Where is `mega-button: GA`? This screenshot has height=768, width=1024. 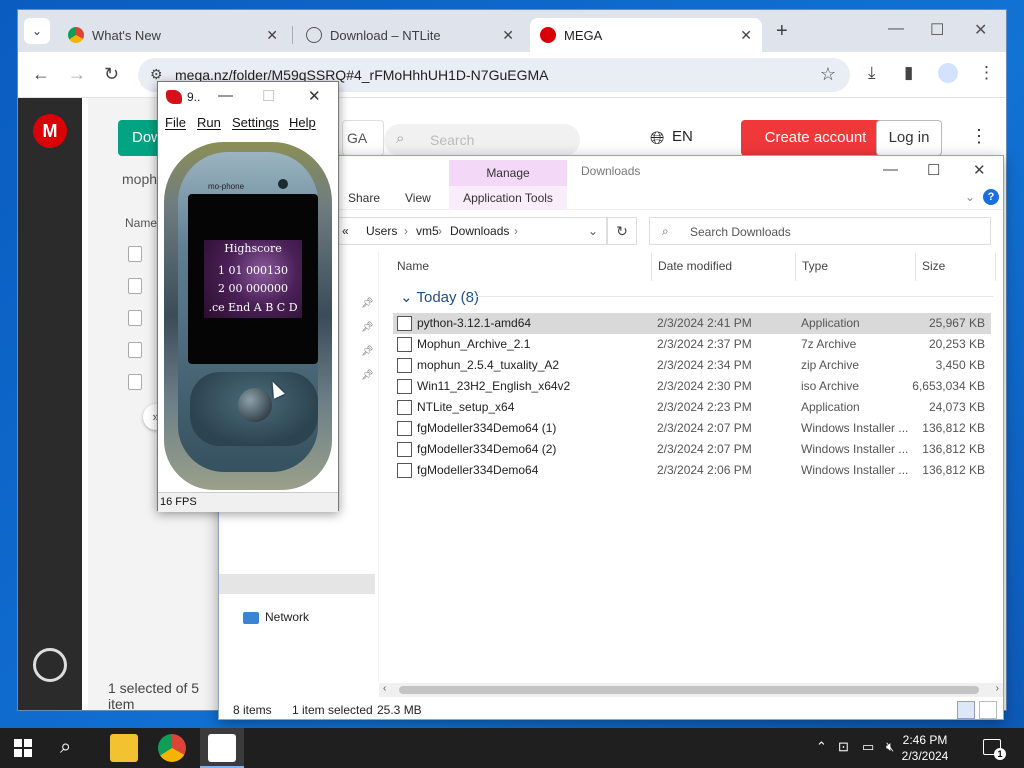
mega-button: GA is located at coordinates (363, 138).